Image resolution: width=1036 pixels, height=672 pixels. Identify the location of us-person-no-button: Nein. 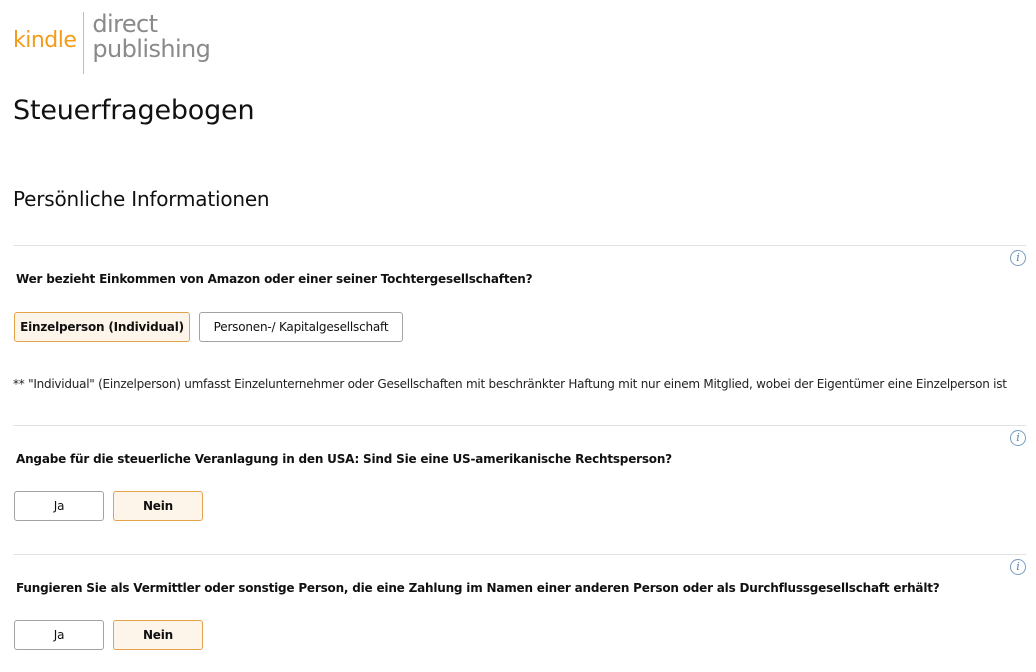
(158, 506).